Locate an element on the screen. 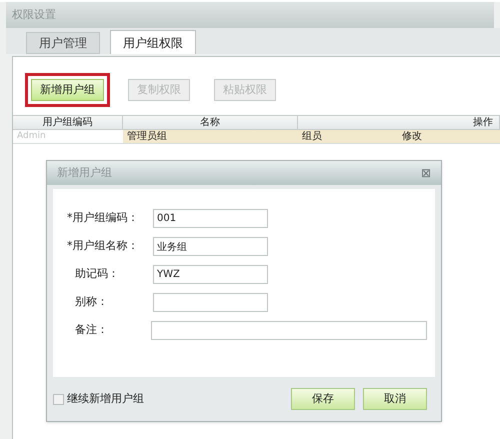 This screenshot has width=500, height=439. dialog-title: 新增用户组 is located at coordinates (84, 172).